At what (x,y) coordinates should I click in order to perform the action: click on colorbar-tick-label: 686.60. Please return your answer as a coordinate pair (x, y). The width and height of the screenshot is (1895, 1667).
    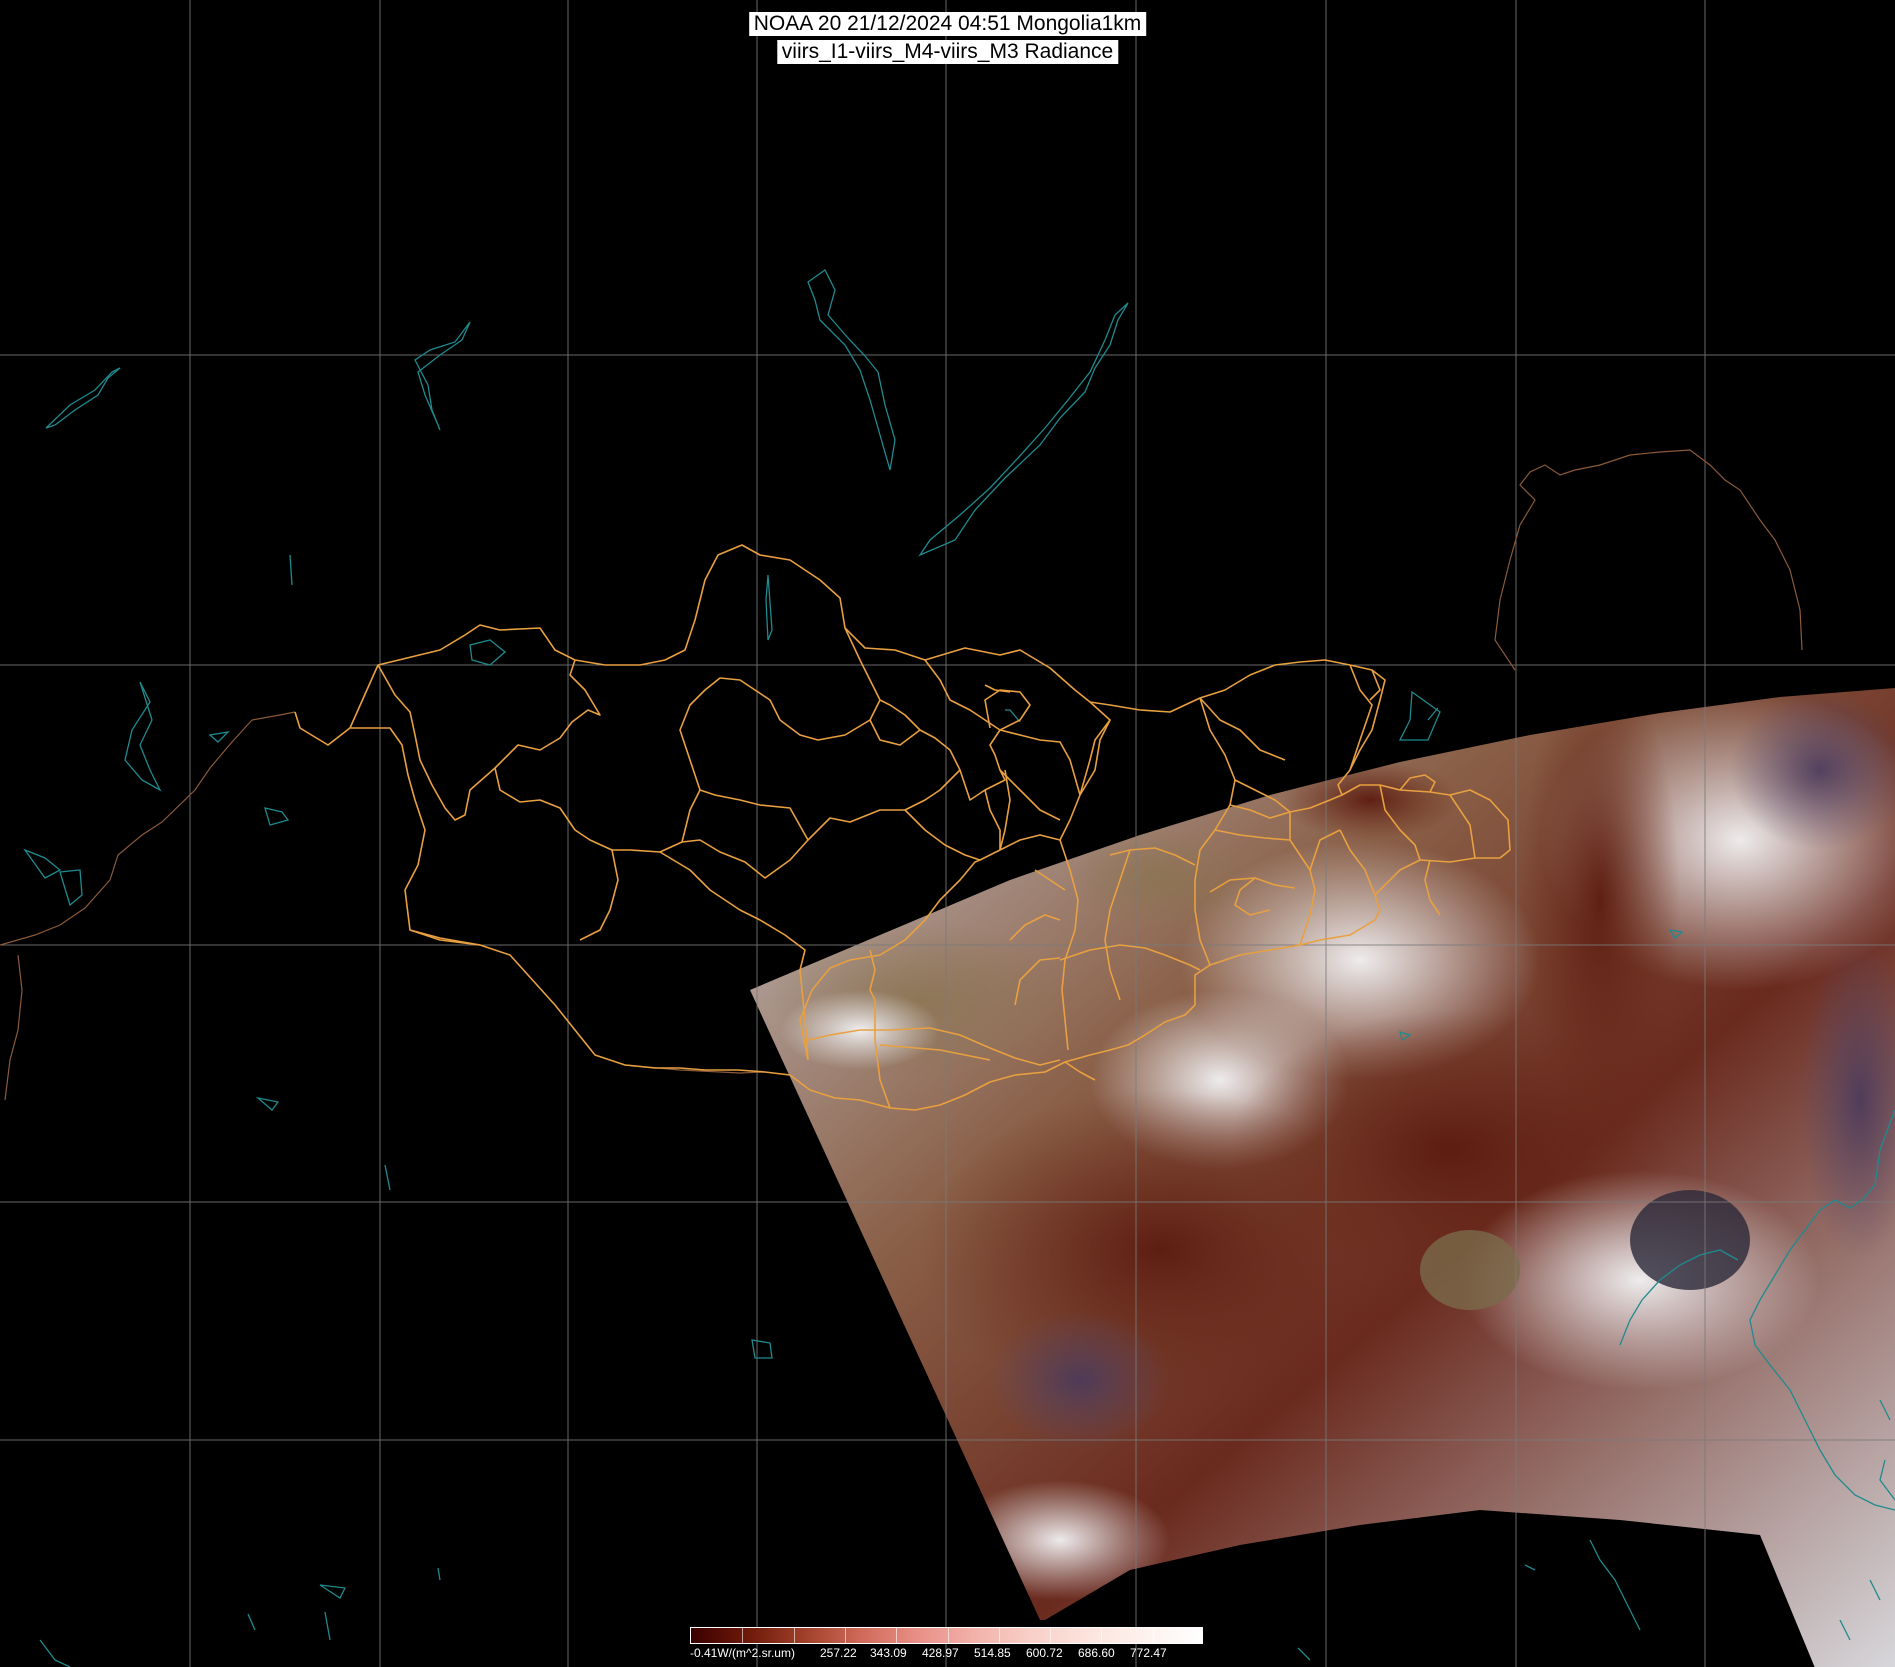
    Looking at the image, I should click on (1096, 1653).